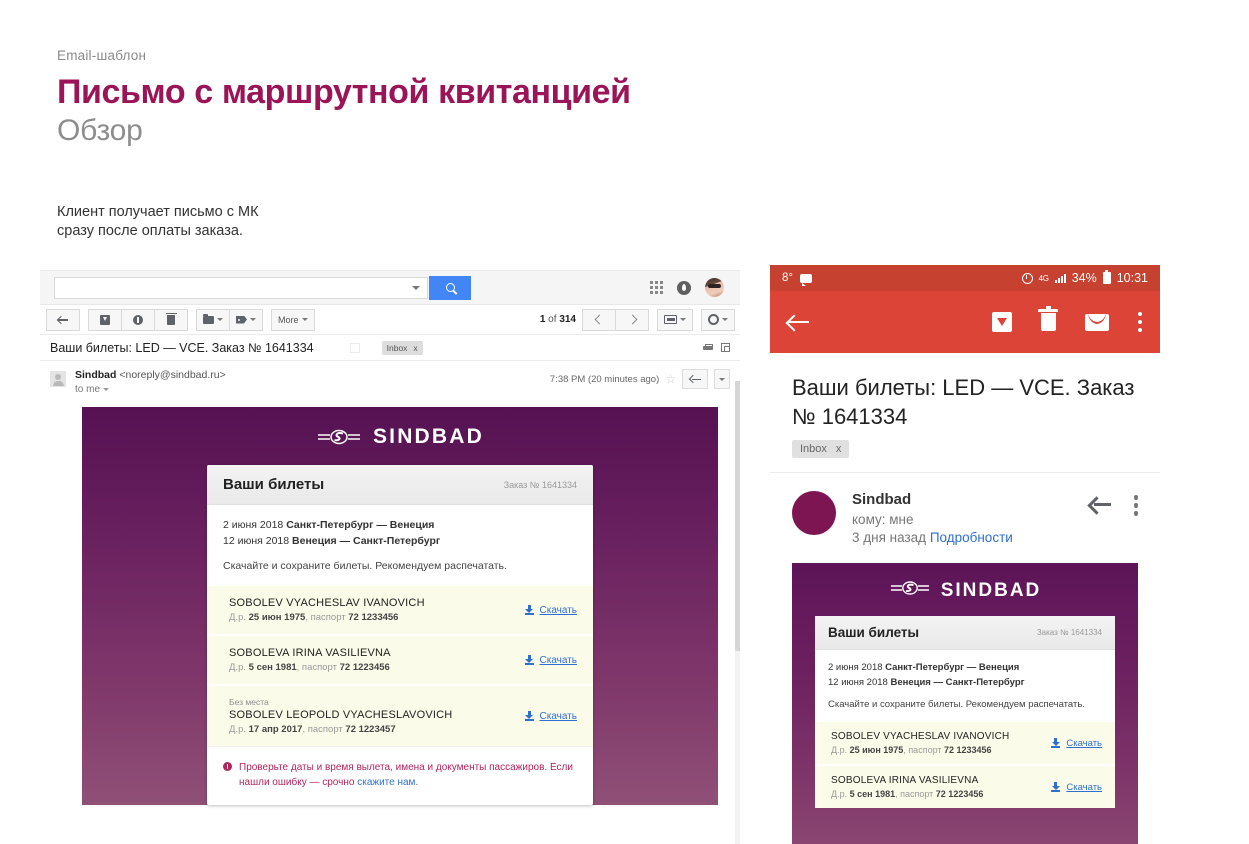 This screenshot has height=844, width=1249. I want to click on delete-button, so click(171, 319).